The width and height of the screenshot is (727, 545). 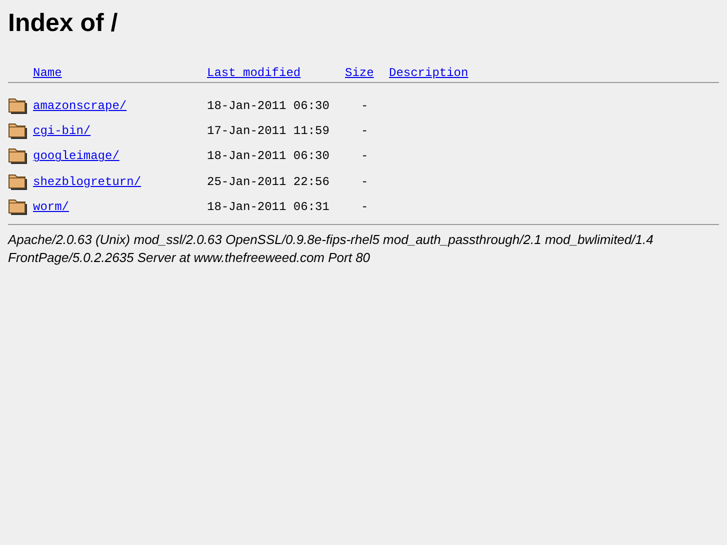 What do you see at coordinates (268, 131) in the screenshot?
I see `modified-date: 17-Jan-2011 11:59` at bounding box center [268, 131].